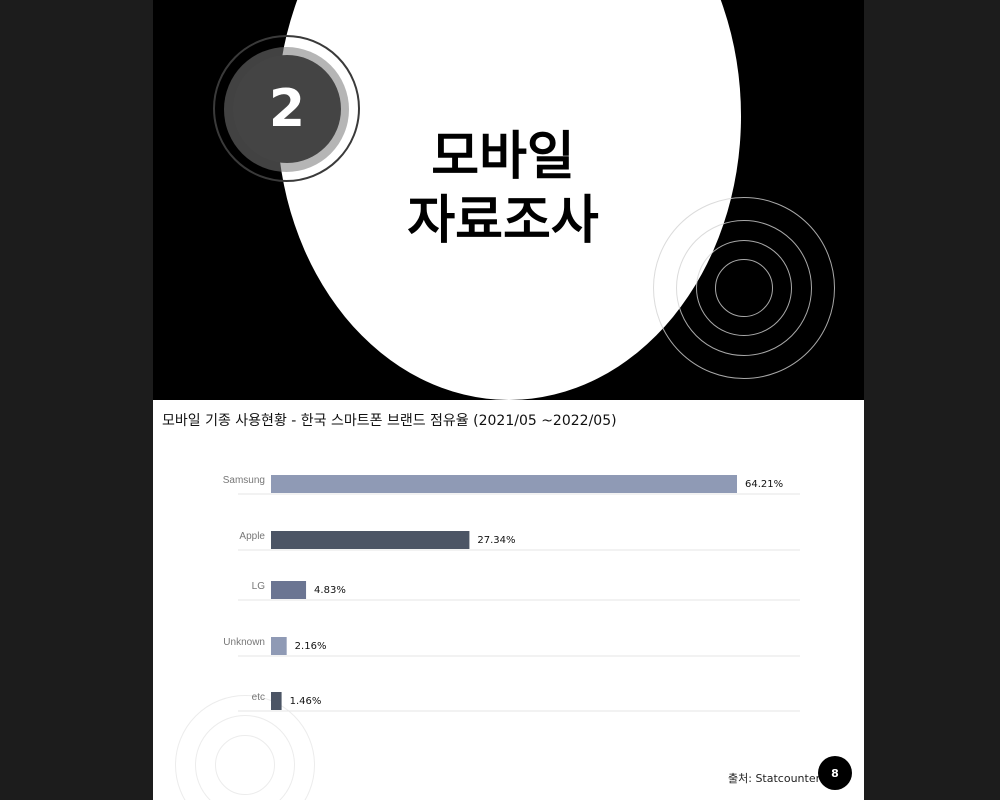 This screenshot has width=1000, height=800. Describe the element at coordinates (311, 646) in the screenshot. I see `value-label: 2.16%` at that location.